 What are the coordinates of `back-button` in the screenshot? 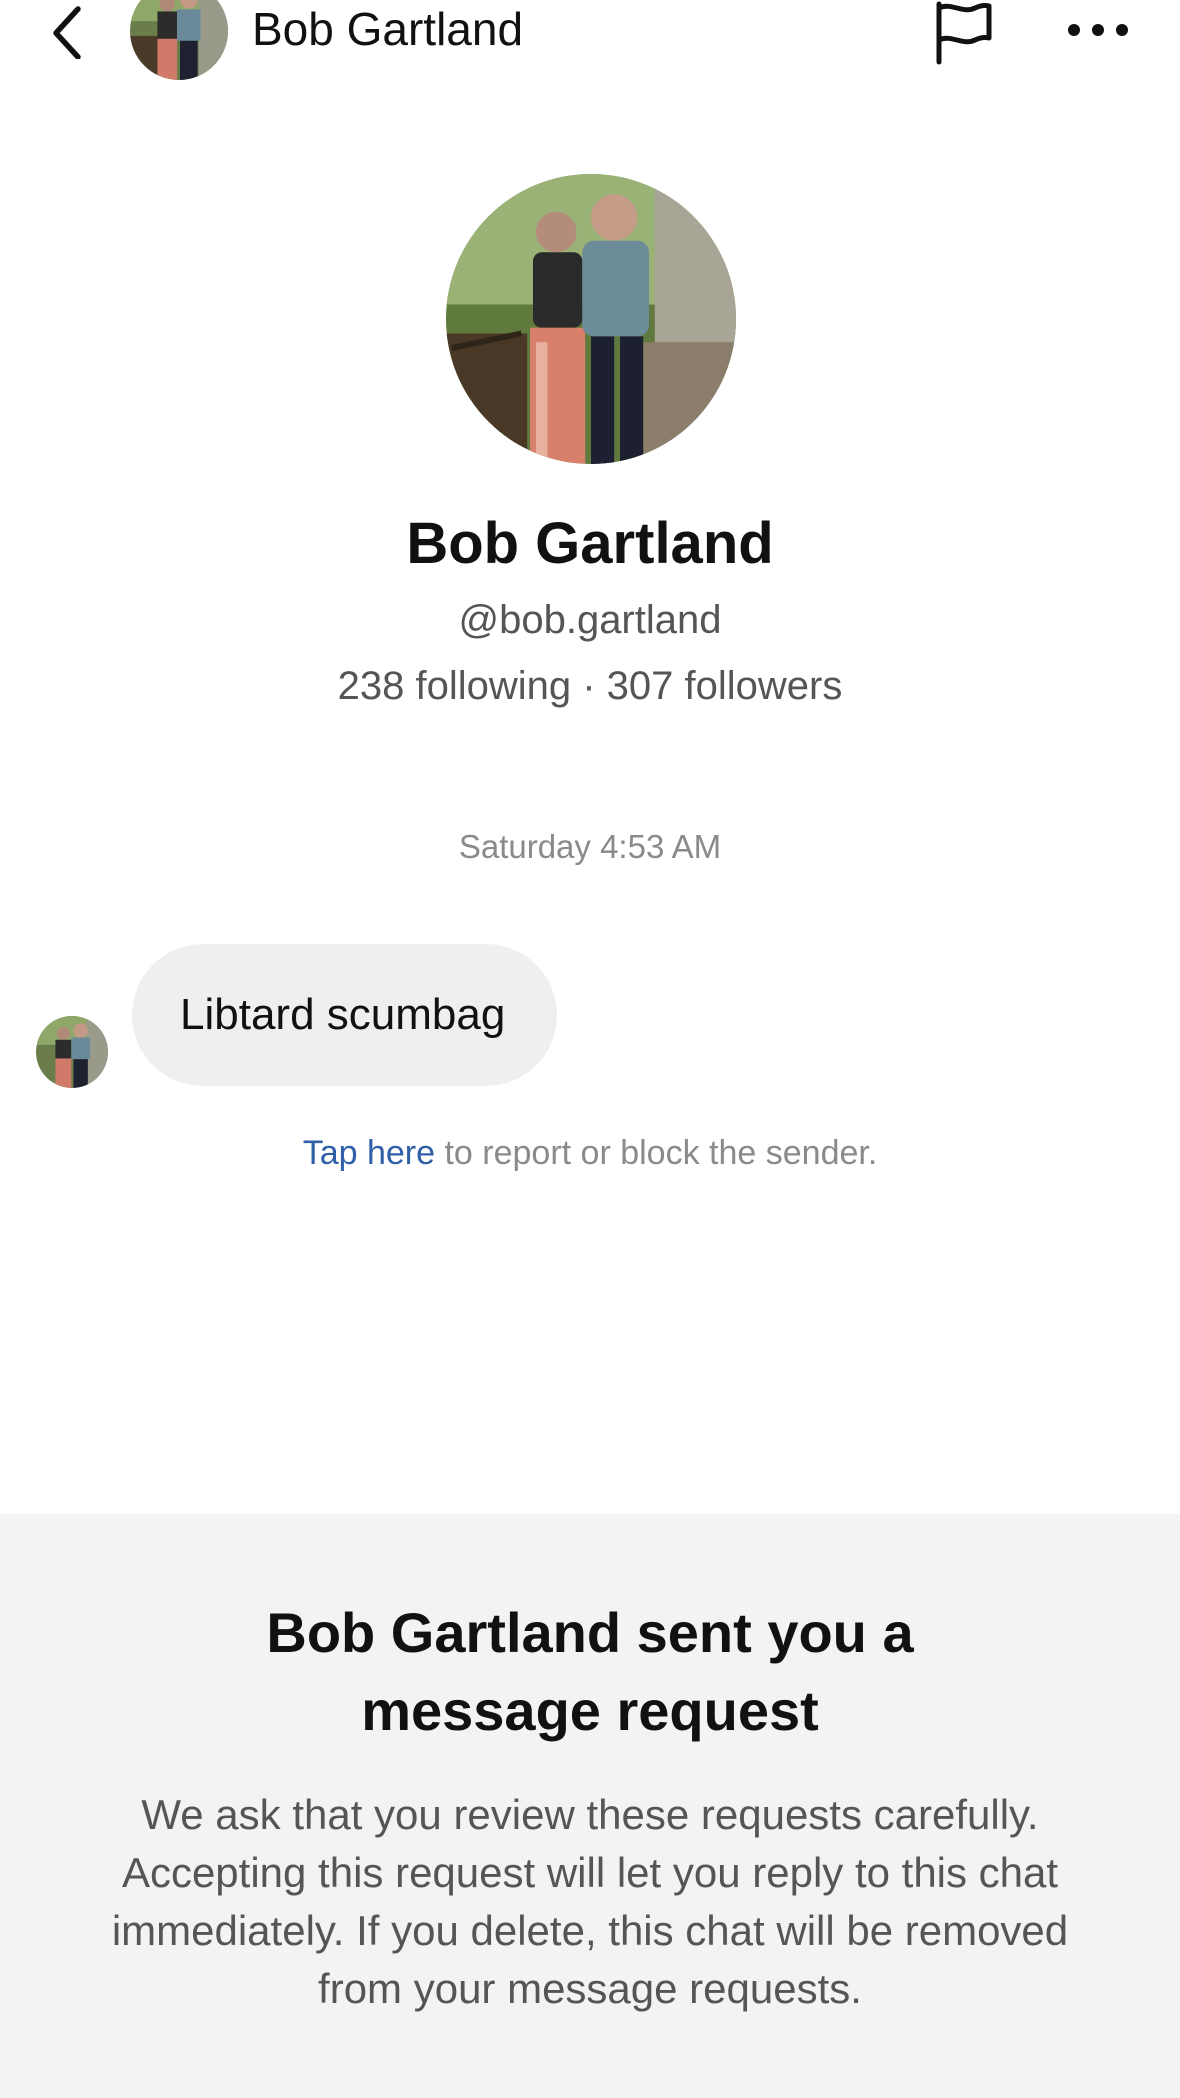 It's located at (66, 31).